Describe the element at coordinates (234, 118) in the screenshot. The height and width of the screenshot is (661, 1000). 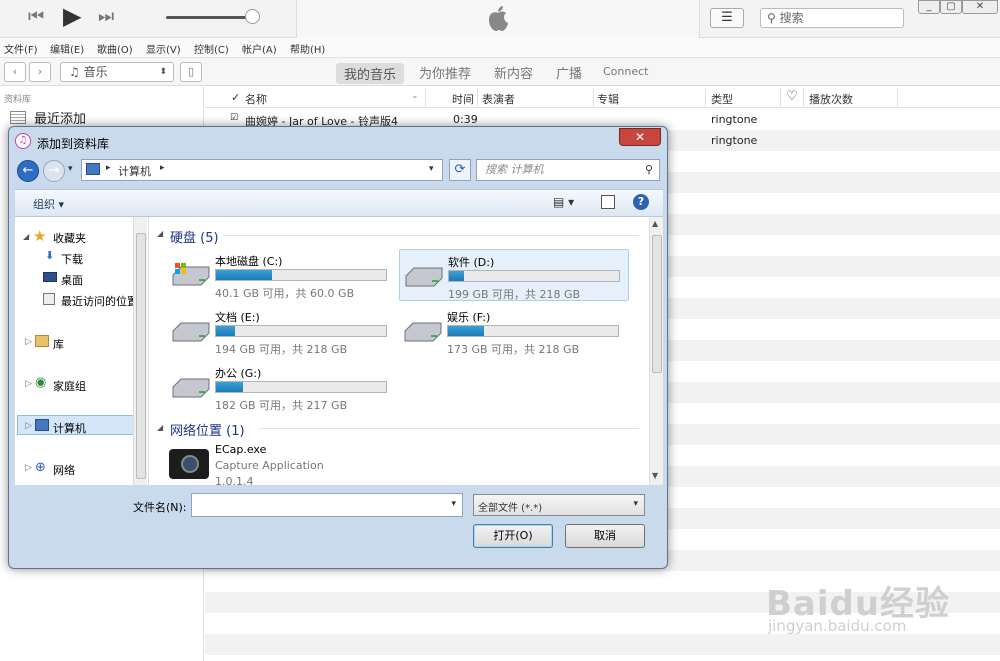
I see `row-checkbox: ☑` at that location.